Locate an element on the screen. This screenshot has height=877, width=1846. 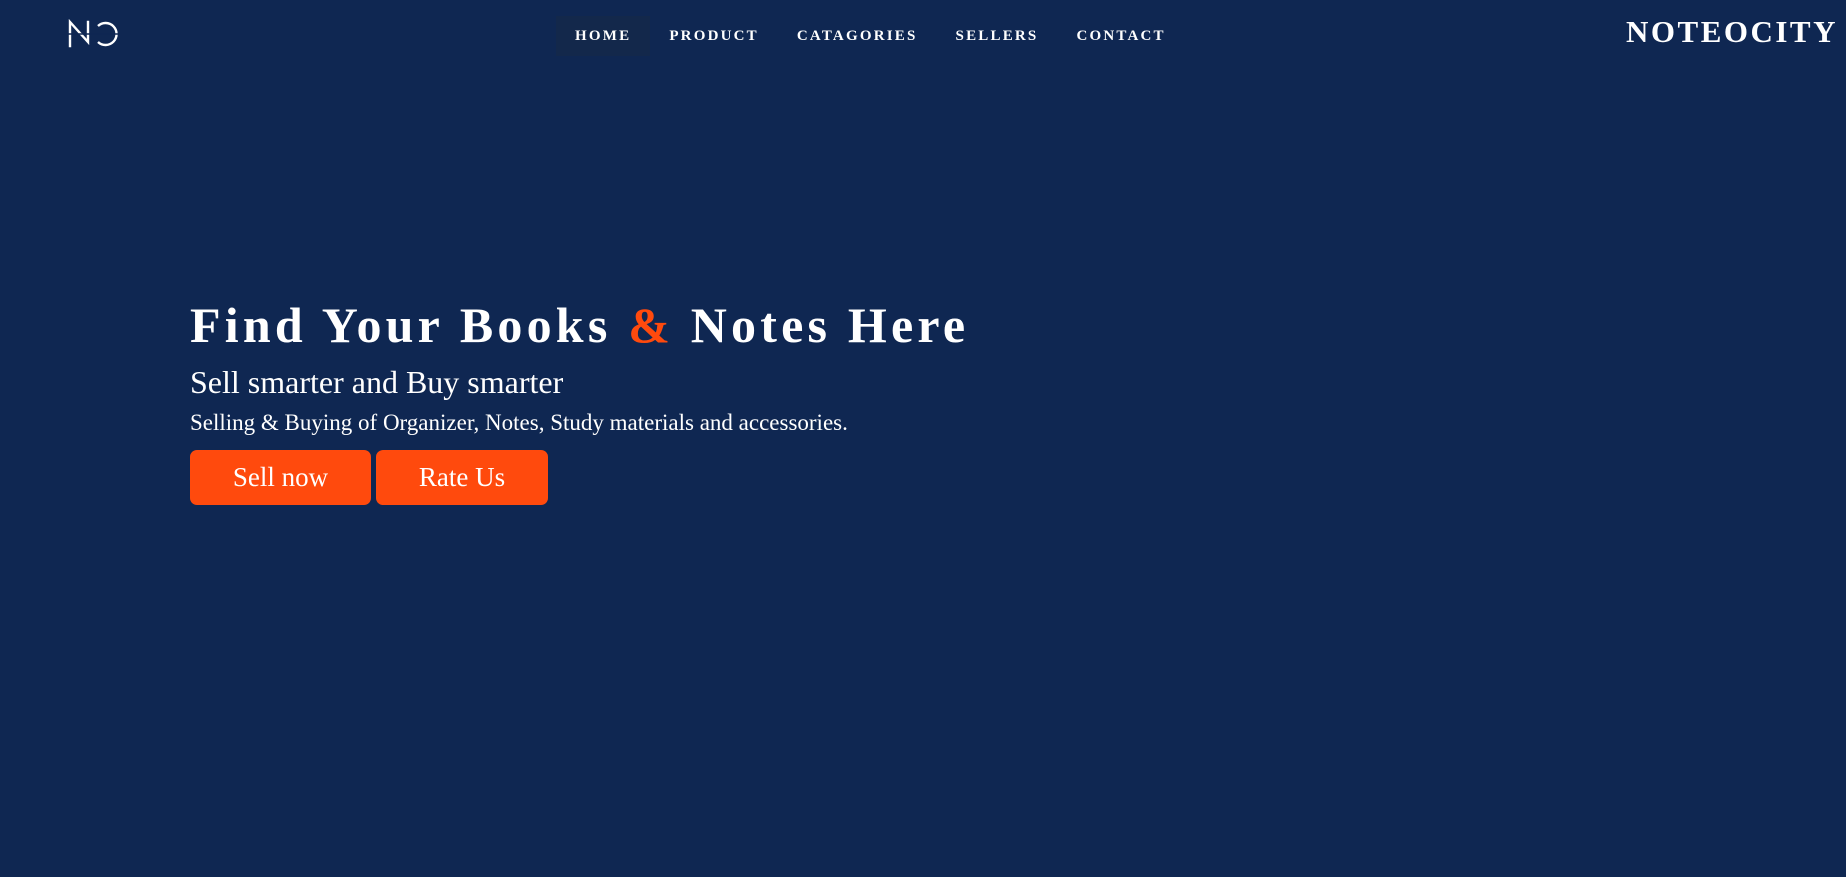
main-nav: HOME PRODUCT CATAGORIES SELLERS CONTACT is located at coordinates (870, 36).